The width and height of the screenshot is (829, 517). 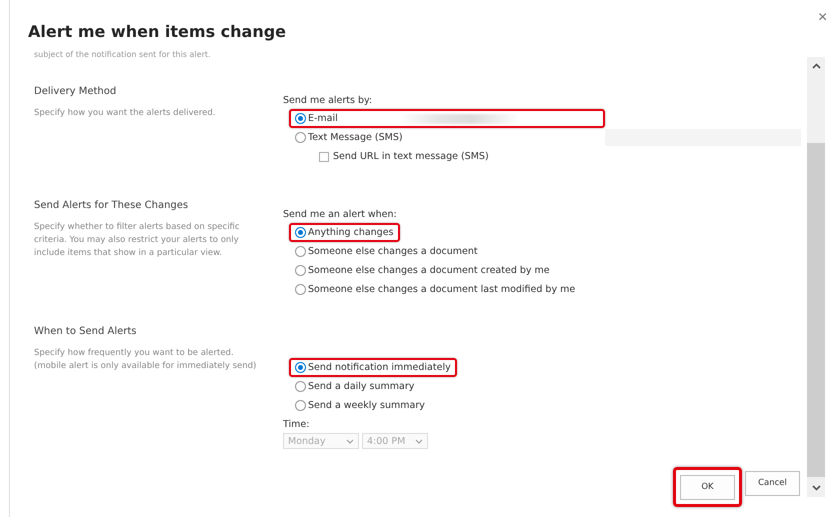 I want to click on section-description: Specify how frequently you want to be alerted. (mobile alert is only available for immediately send), so click(x=146, y=360).